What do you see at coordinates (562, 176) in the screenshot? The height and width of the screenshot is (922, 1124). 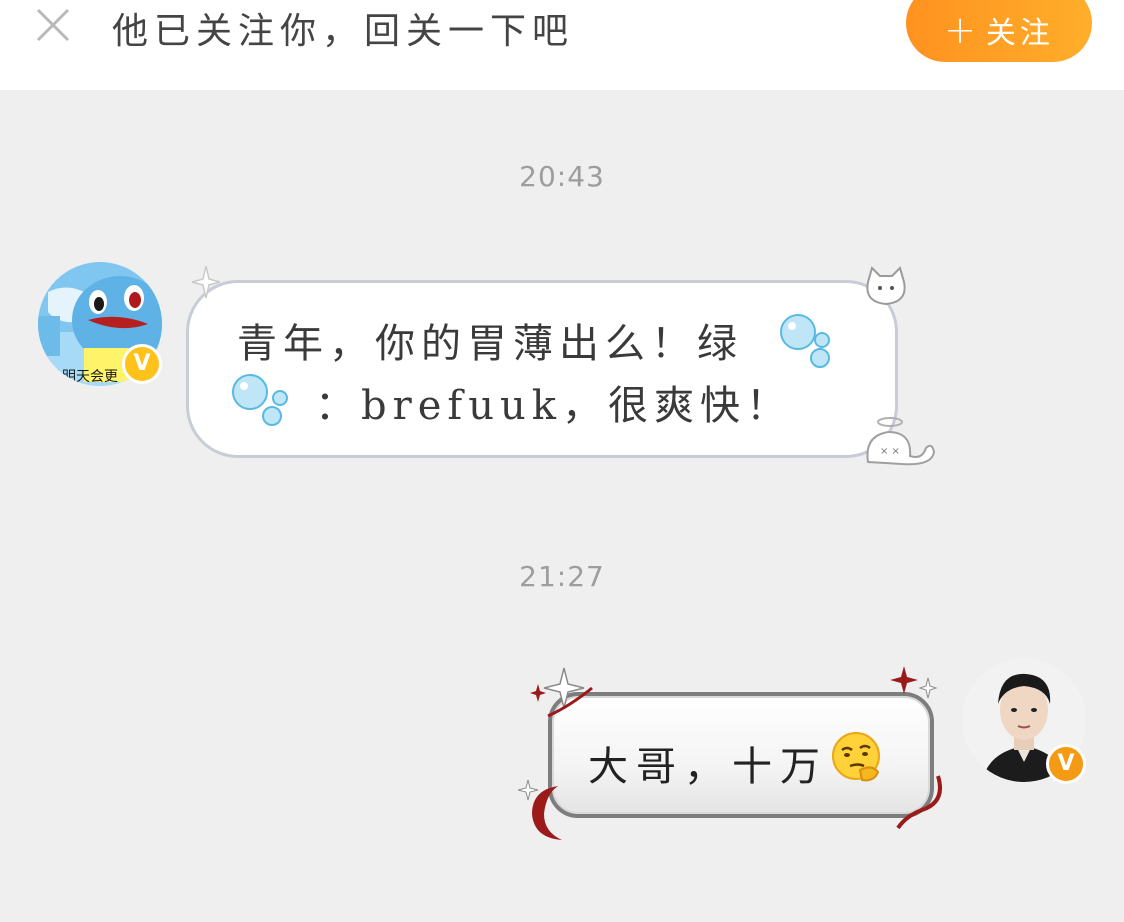 I see `message-timestamp: 20:43` at bounding box center [562, 176].